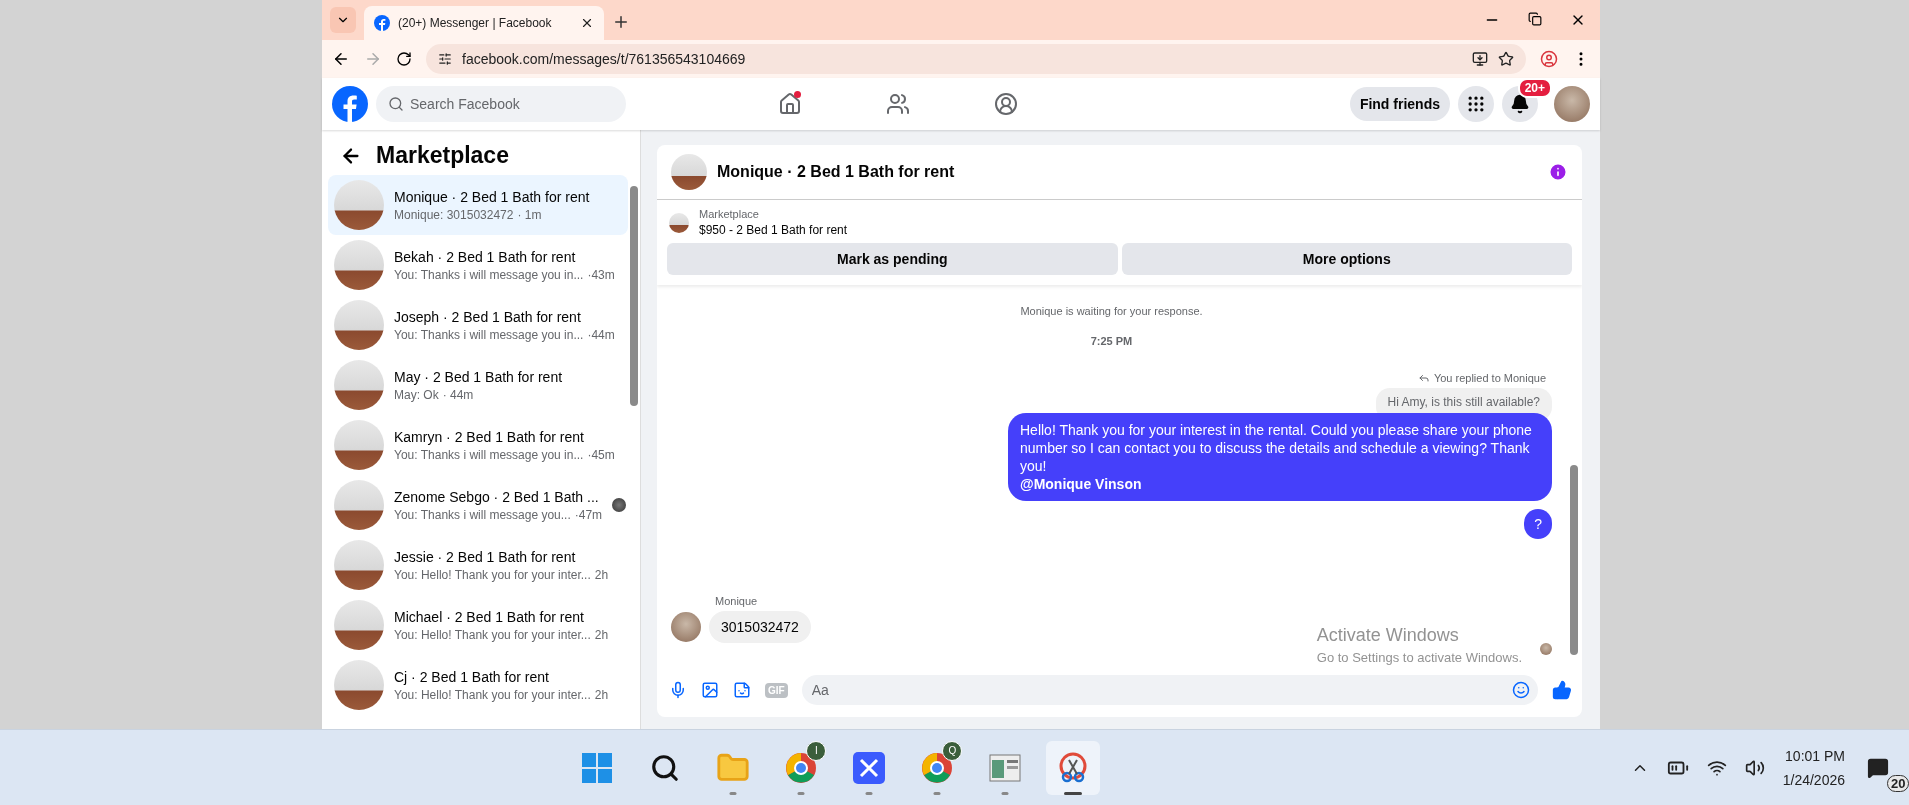 The height and width of the screenshot is (805, 1909). What do you see at coordinates (588, 514) in the screenshot?
I see `message-time: ·47m` at bounding box center [588, 514].